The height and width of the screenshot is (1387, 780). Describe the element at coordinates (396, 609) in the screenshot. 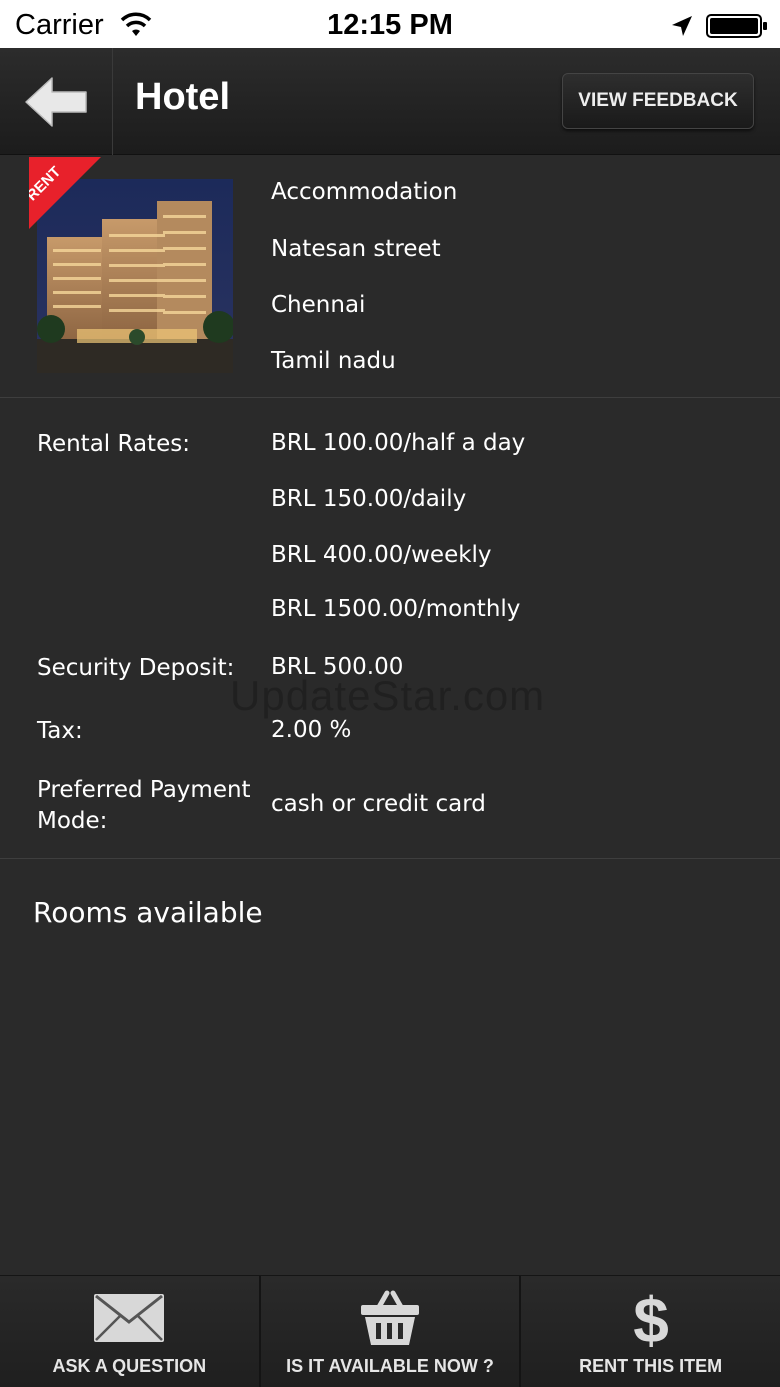

I see `rate-monthly: BRL 1500.00/monthly` at that location.